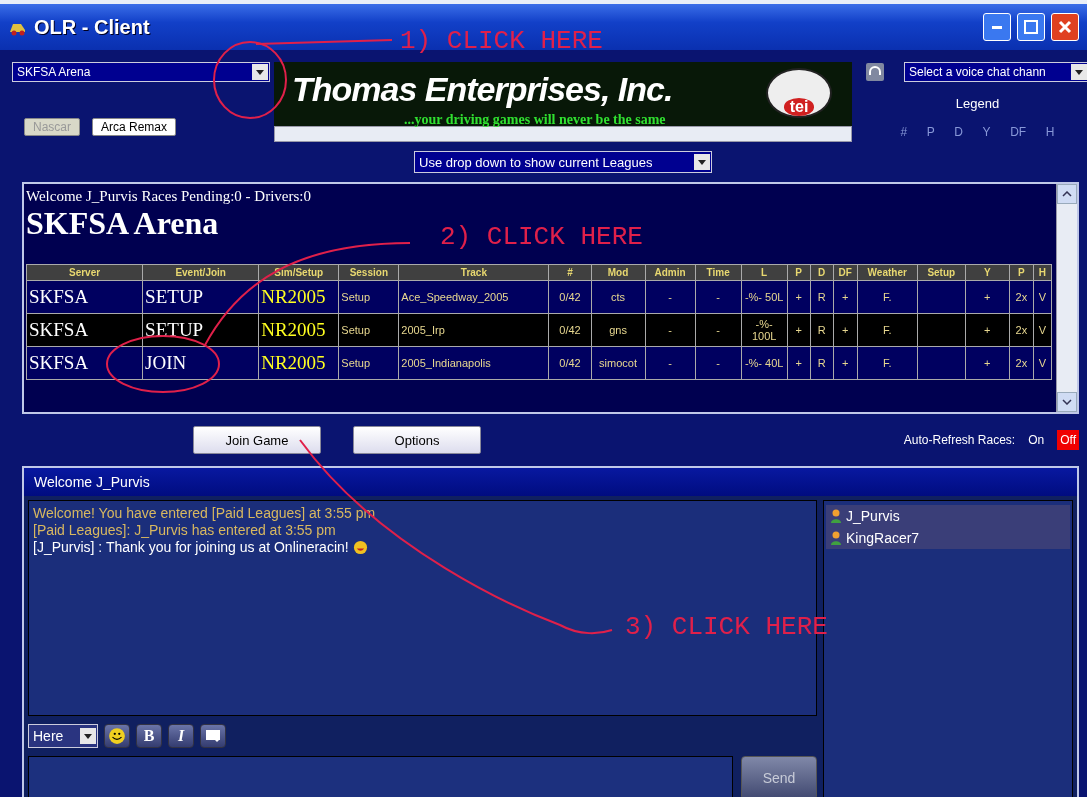 This screenshot has width=1087, height=797. I want to click on column-header: Mod, so click(618, 272).